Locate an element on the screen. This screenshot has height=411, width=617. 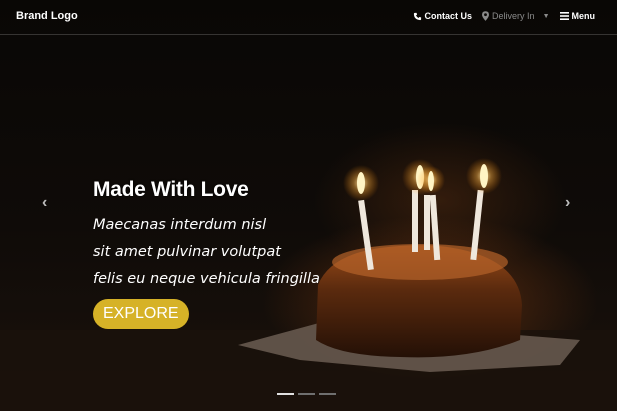
chevron-right-icon: › is located at coordinates (567, 203).